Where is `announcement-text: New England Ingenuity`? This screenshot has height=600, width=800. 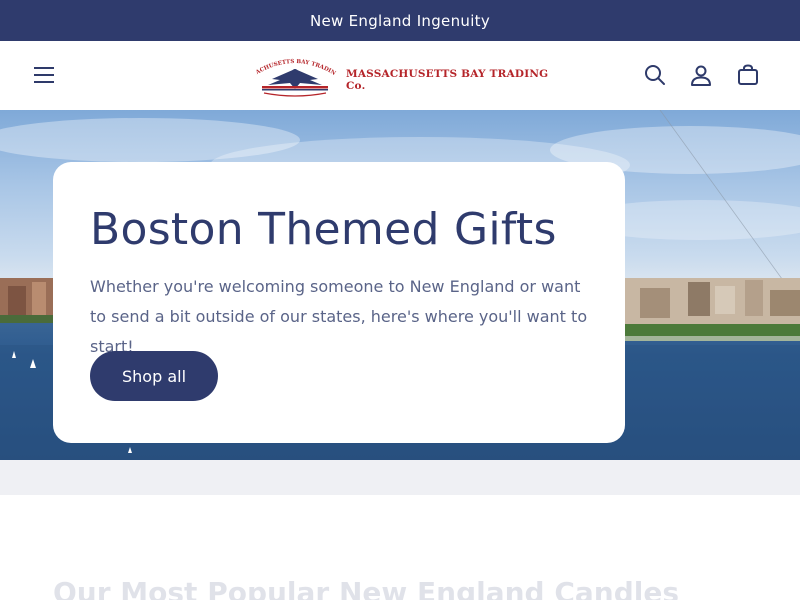 announcement-text: New England Ingenuity is located at coordinates (400, 20).